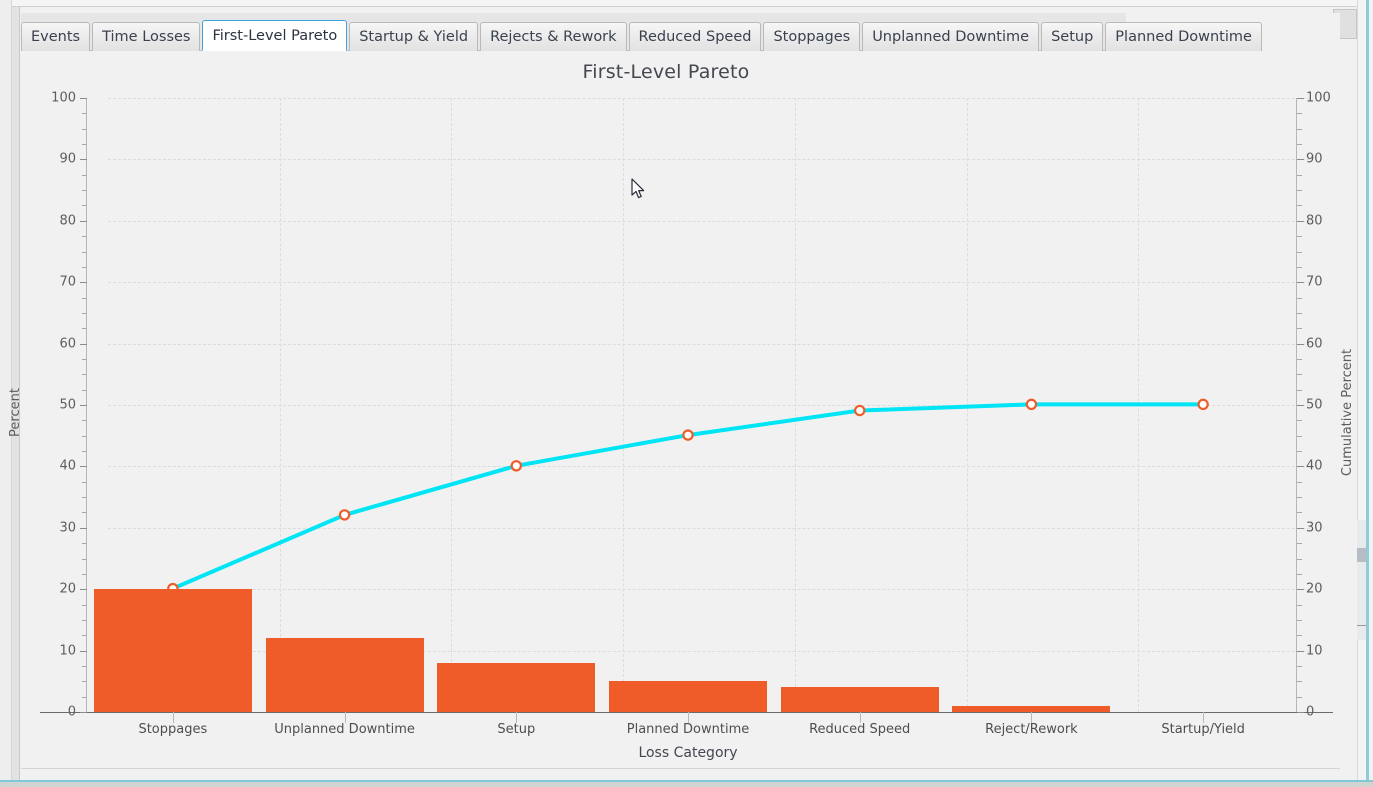 The image size is (1373, 787). What do you see at coordinates (1072, 36) in the screenshot?
I see `tab-setup: Setup` at bounding box center [1072, 36].